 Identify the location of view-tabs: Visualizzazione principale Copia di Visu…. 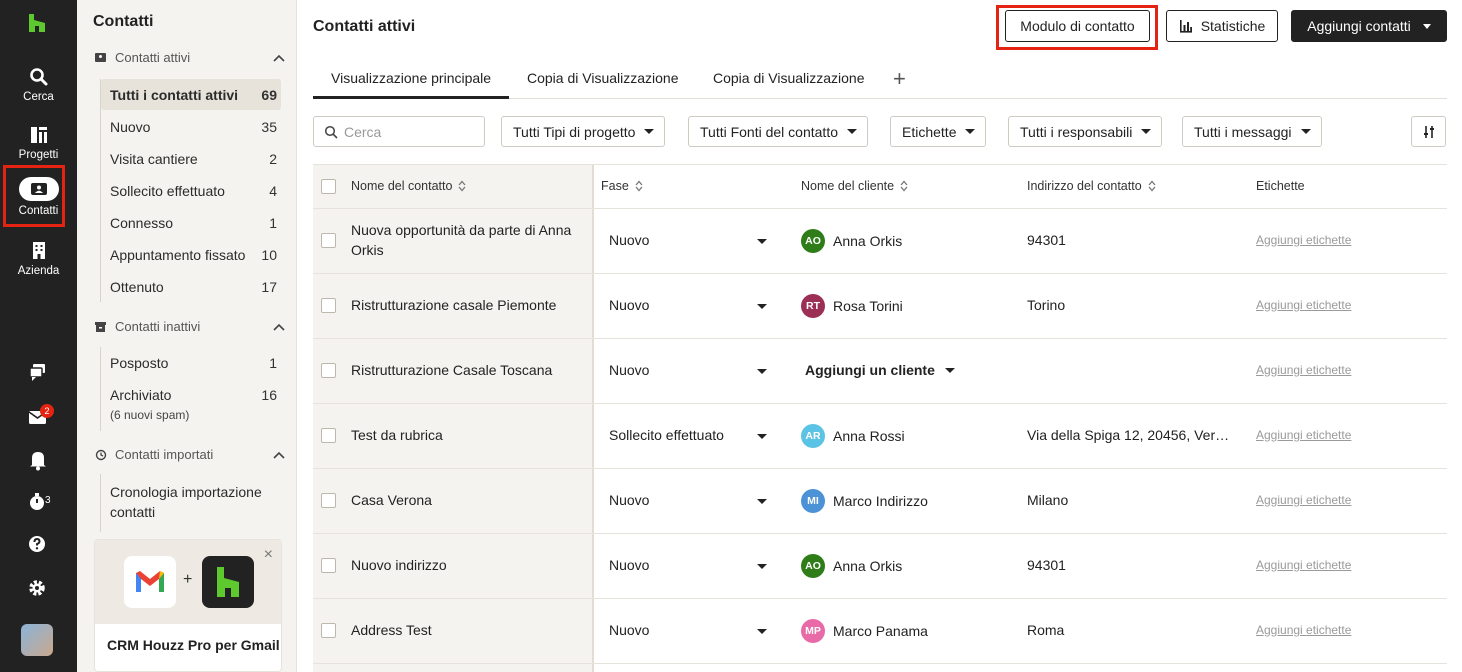
(880, 82).